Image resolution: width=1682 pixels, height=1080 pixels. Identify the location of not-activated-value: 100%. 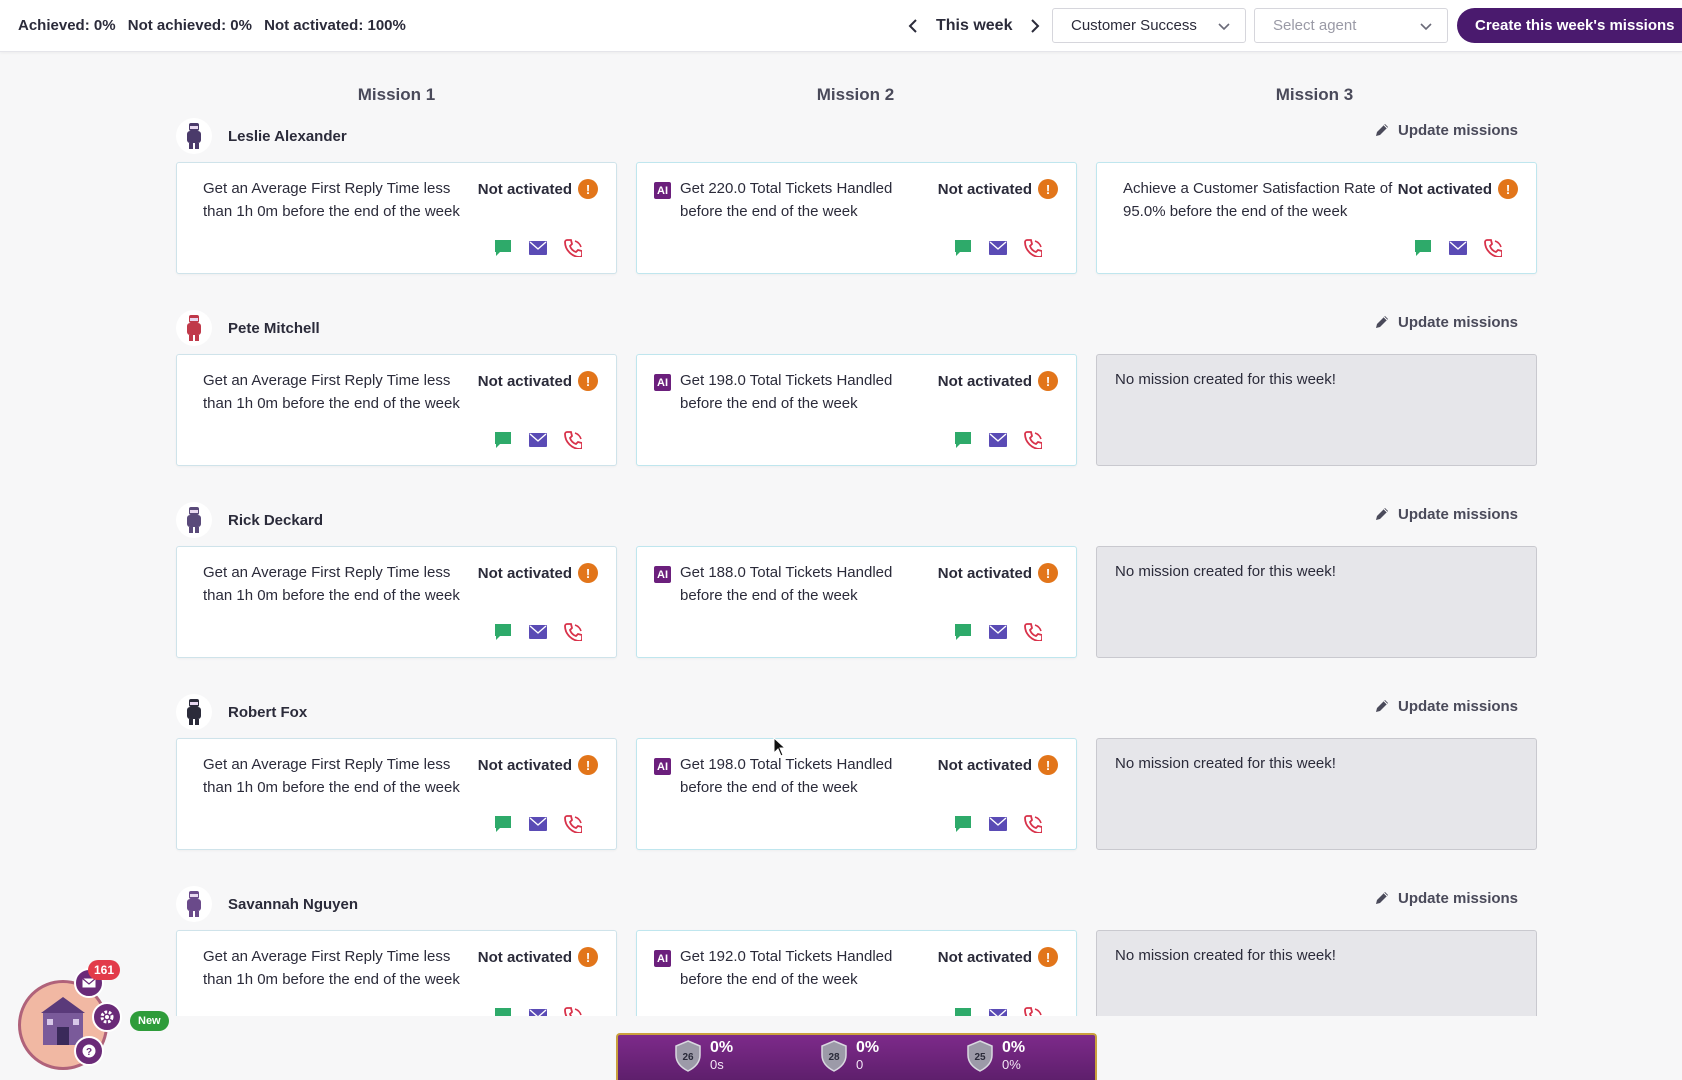
(386, 25).